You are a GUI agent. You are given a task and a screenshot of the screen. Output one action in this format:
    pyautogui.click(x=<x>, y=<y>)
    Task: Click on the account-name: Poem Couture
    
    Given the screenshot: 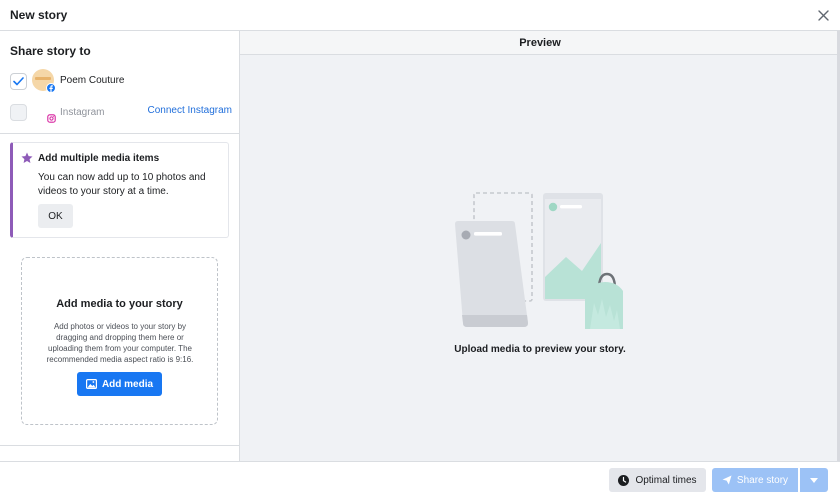 What is the action you would take?
    pyautogui.click(x=92, y=80)
    